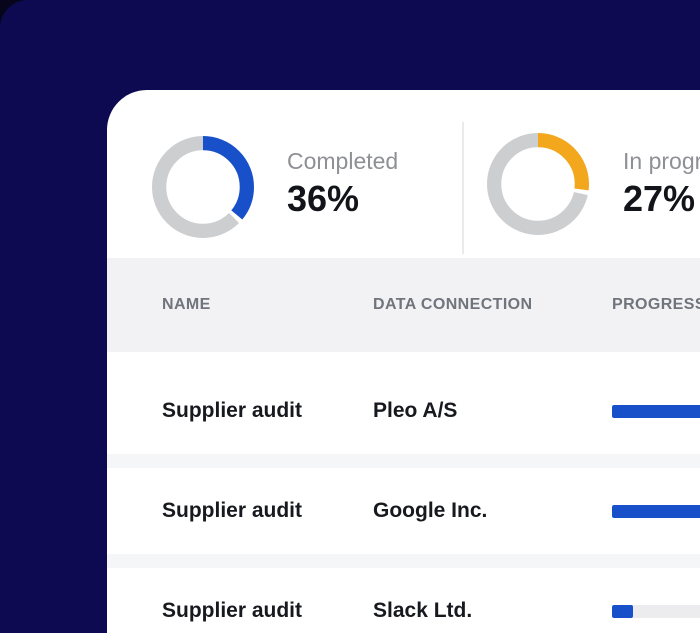 Image resolution: width=700 pixels, height=633 pixels. I want to click on in-progress-donut-chart, so click(538, 184).